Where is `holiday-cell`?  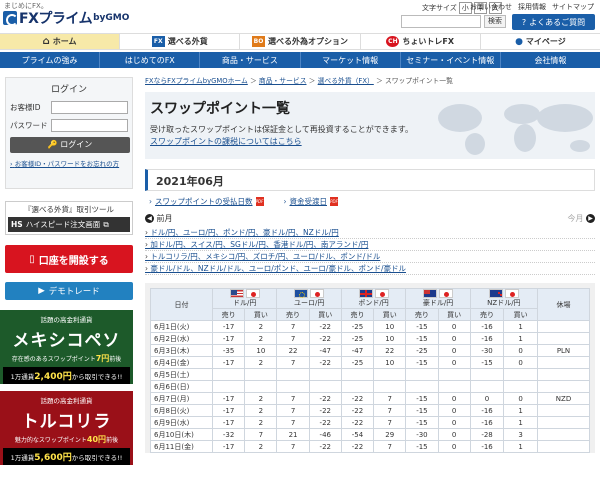
holiday-cell is located at coordinates (563, 374).